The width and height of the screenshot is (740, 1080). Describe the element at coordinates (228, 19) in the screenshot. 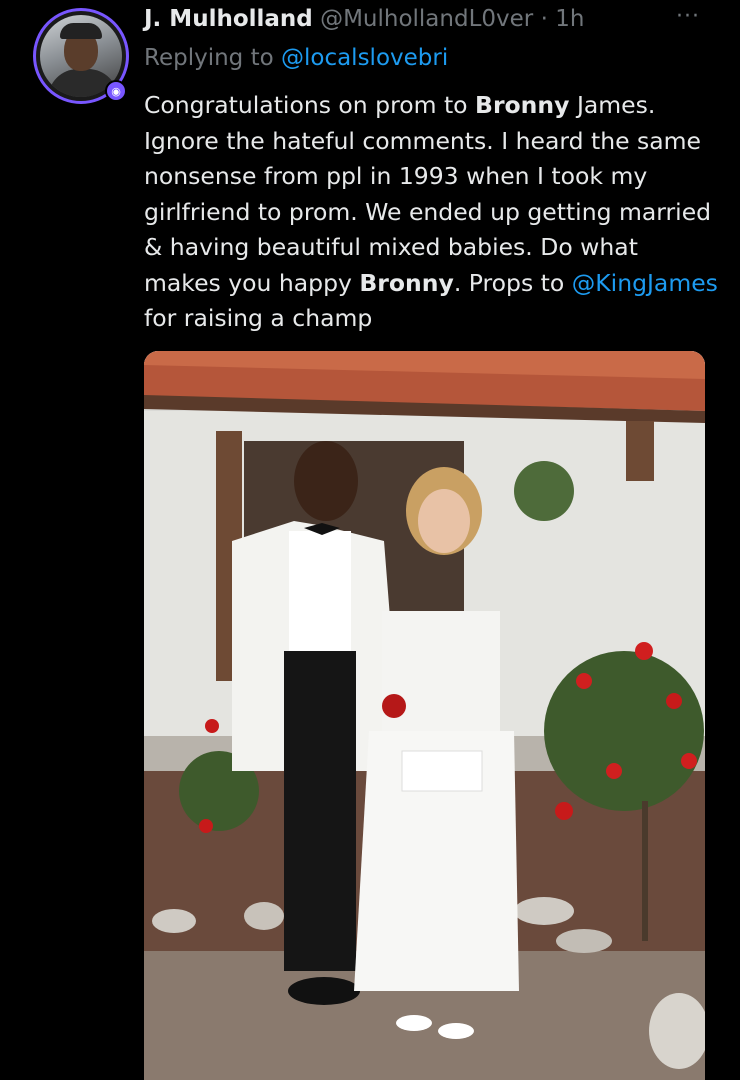

I see `author-name: J. Mulholland` at that location.